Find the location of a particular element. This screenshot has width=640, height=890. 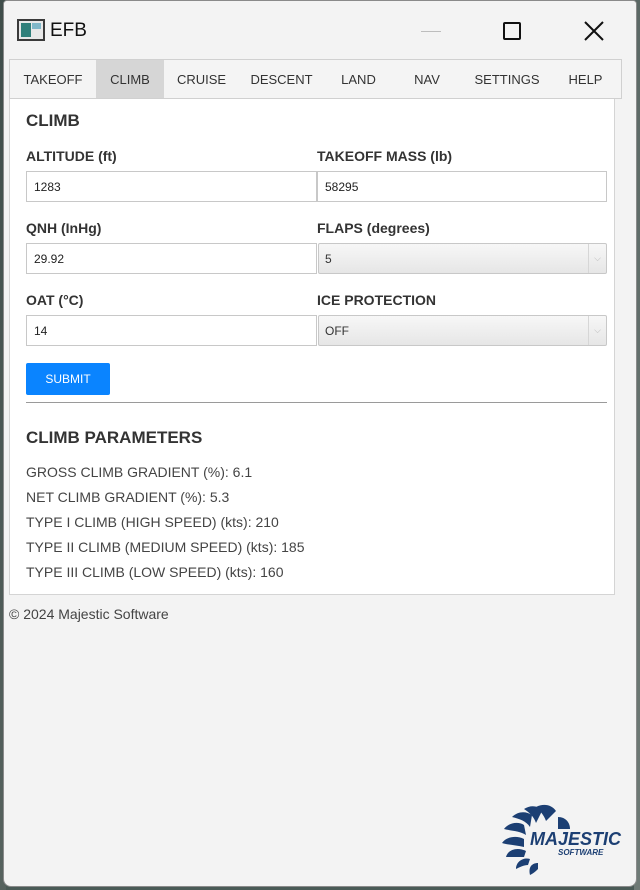

tab-help: HELP is located at coordinates (585, 79).